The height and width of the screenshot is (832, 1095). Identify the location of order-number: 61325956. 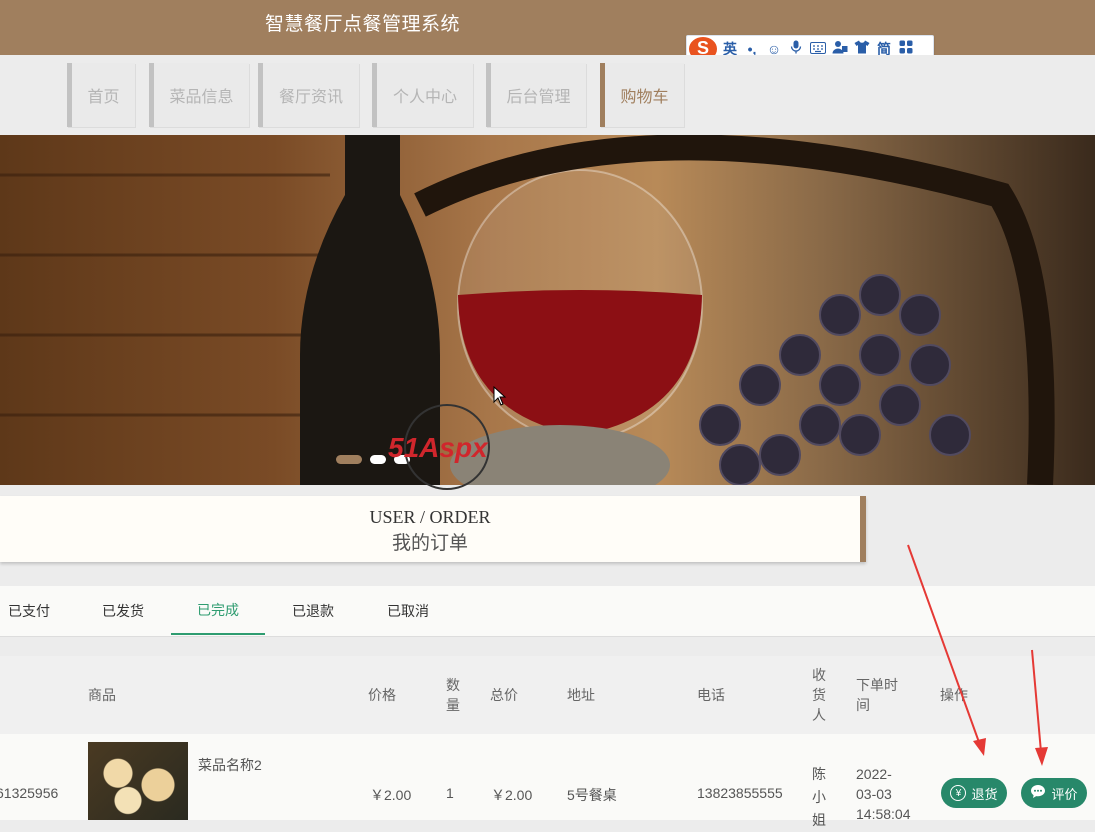
(29, 793).